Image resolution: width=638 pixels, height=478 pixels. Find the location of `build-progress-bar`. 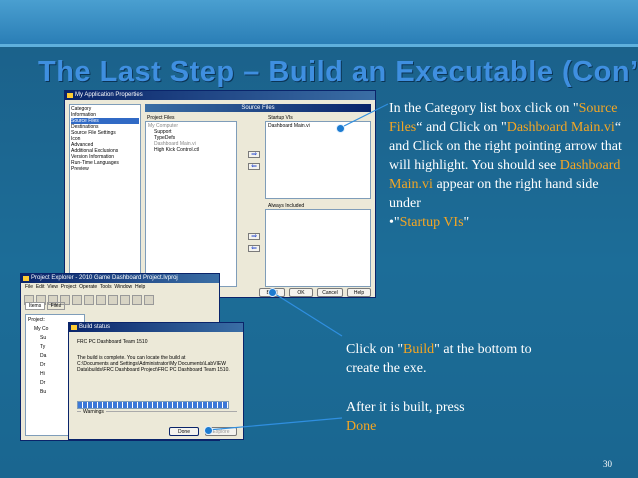

build-progress-bar is located at coordinates (153, 405).